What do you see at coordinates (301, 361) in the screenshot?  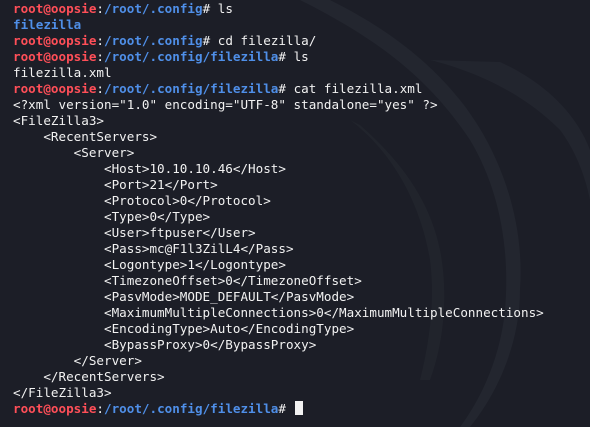 I see `output-line: </Server>` at bounding box center [301, 361].